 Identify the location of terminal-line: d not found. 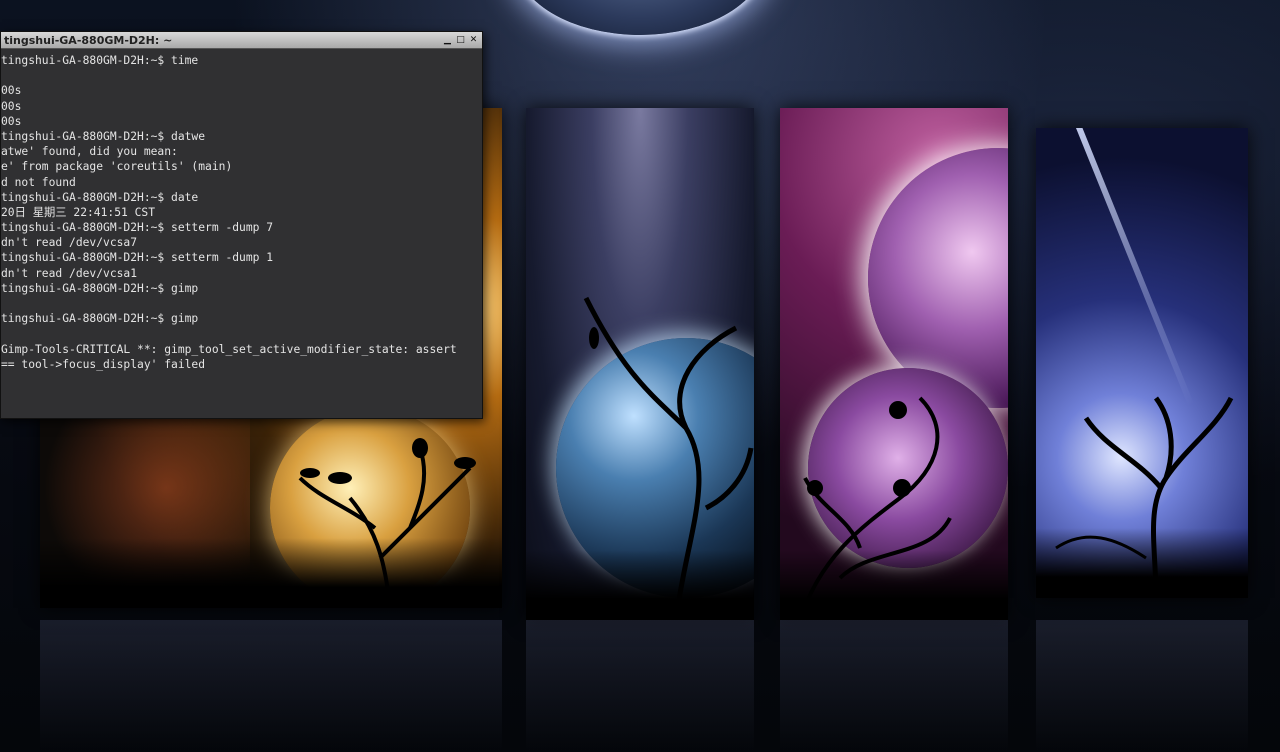
(38, 182).